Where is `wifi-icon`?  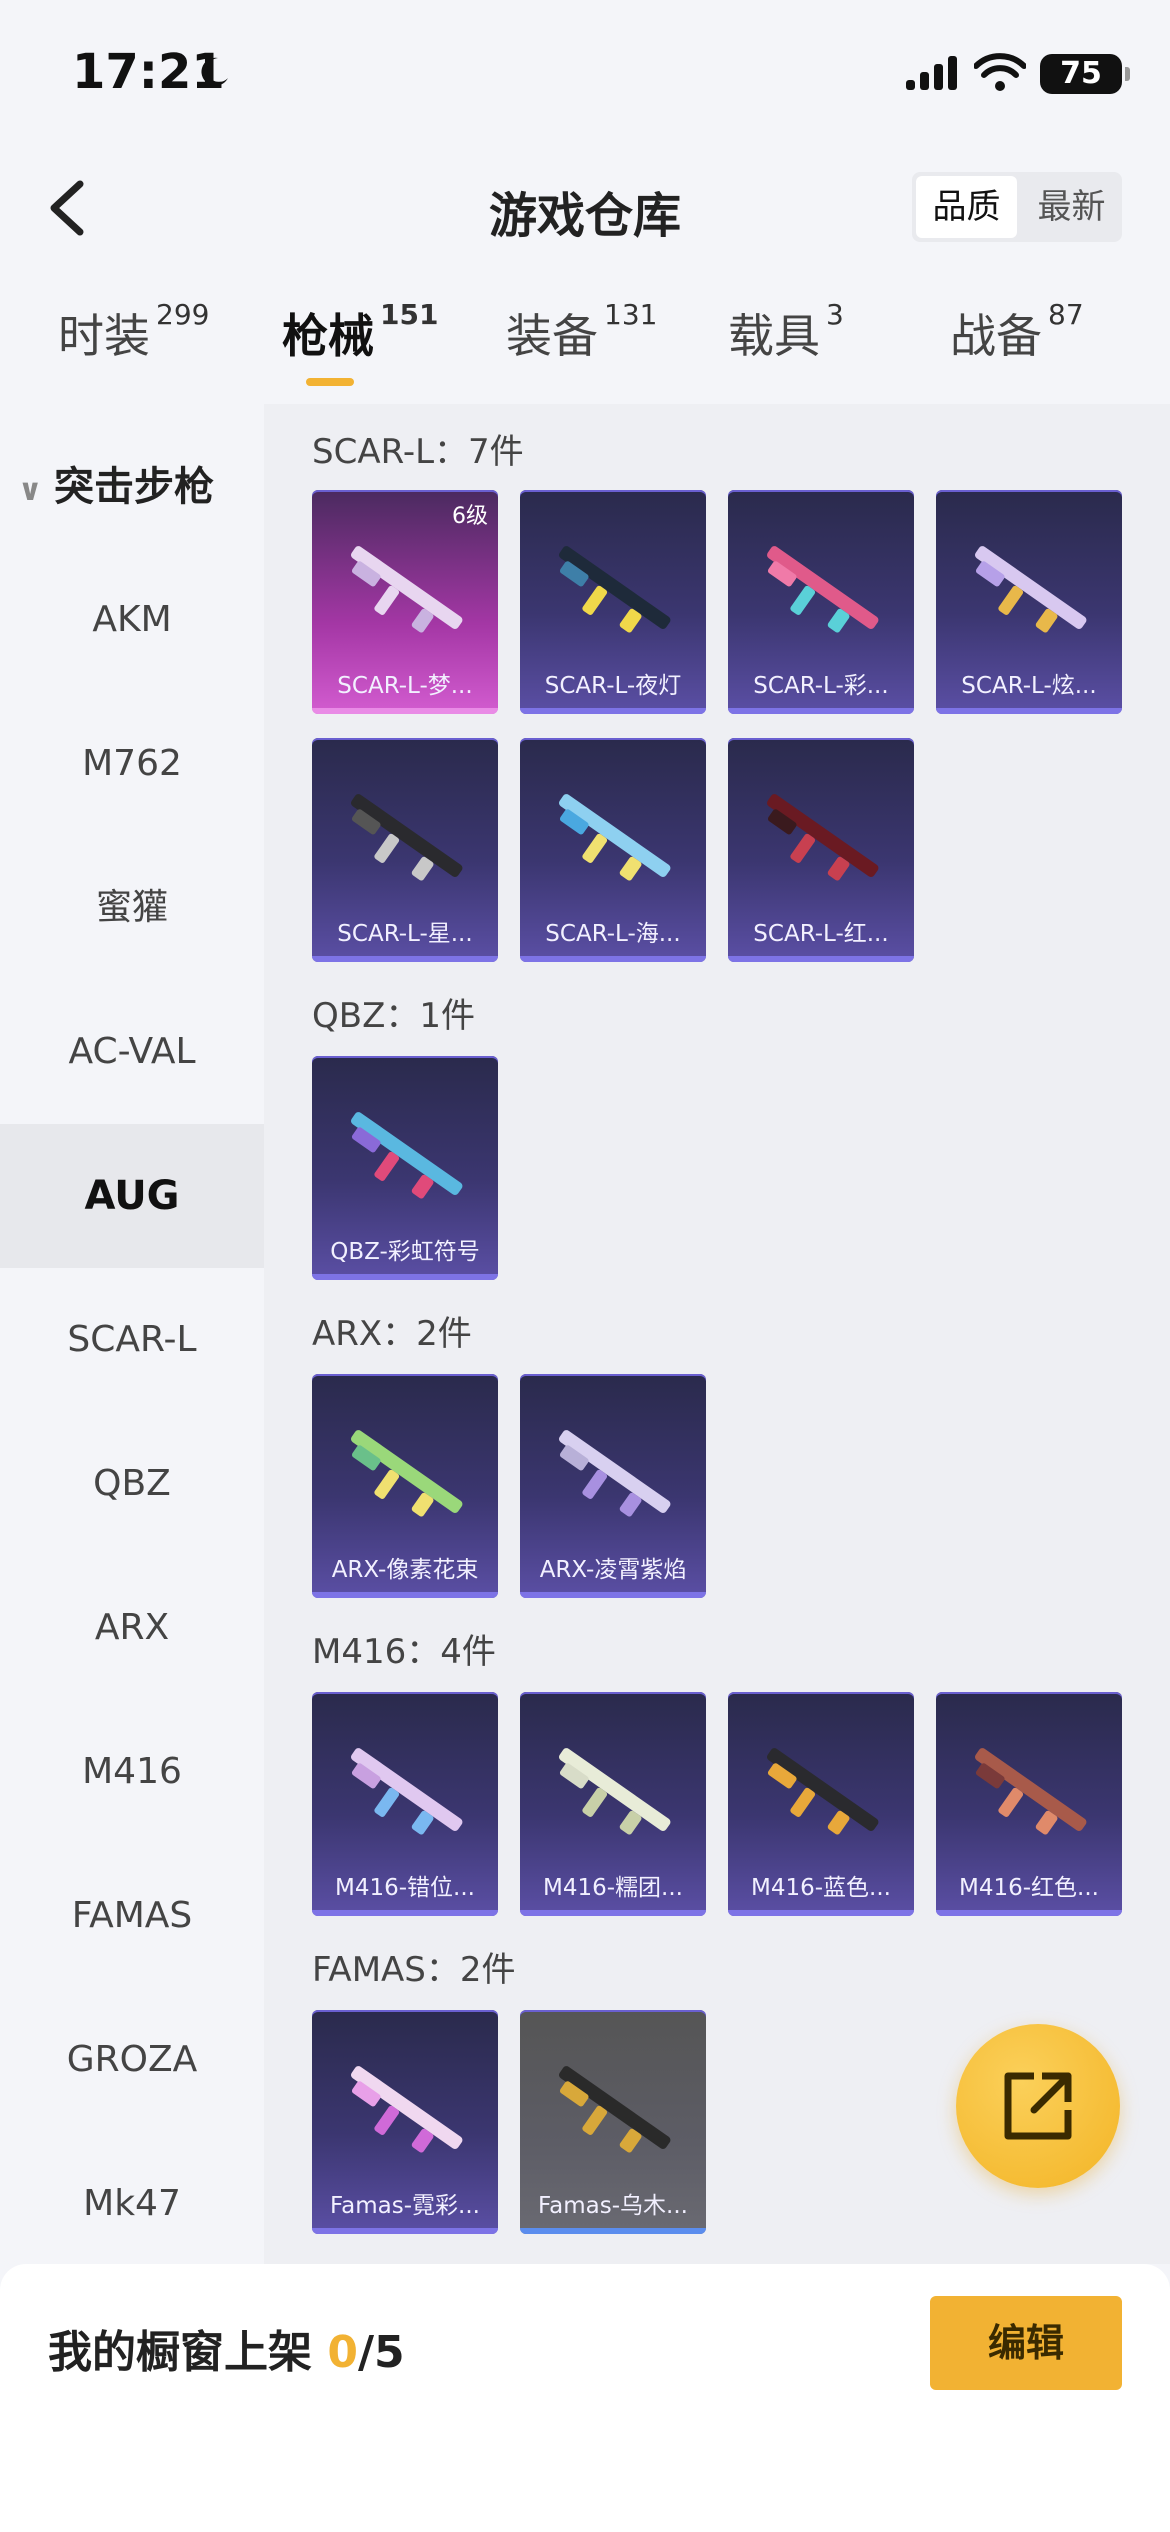 wifi-icon is located at coordinates (1000, 72).